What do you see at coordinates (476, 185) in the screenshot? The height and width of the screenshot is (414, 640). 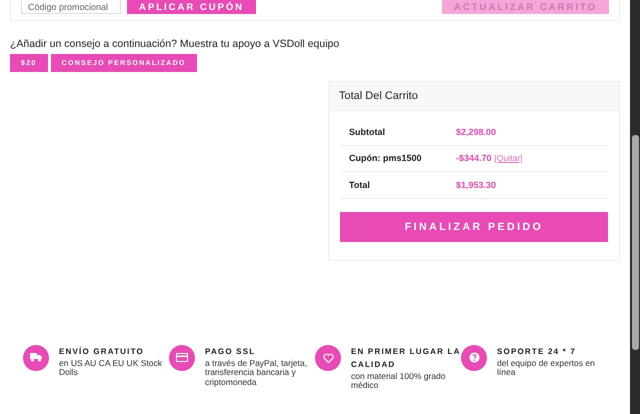 I see `row-value: $1,953.30` at bounding box center [476, 185].